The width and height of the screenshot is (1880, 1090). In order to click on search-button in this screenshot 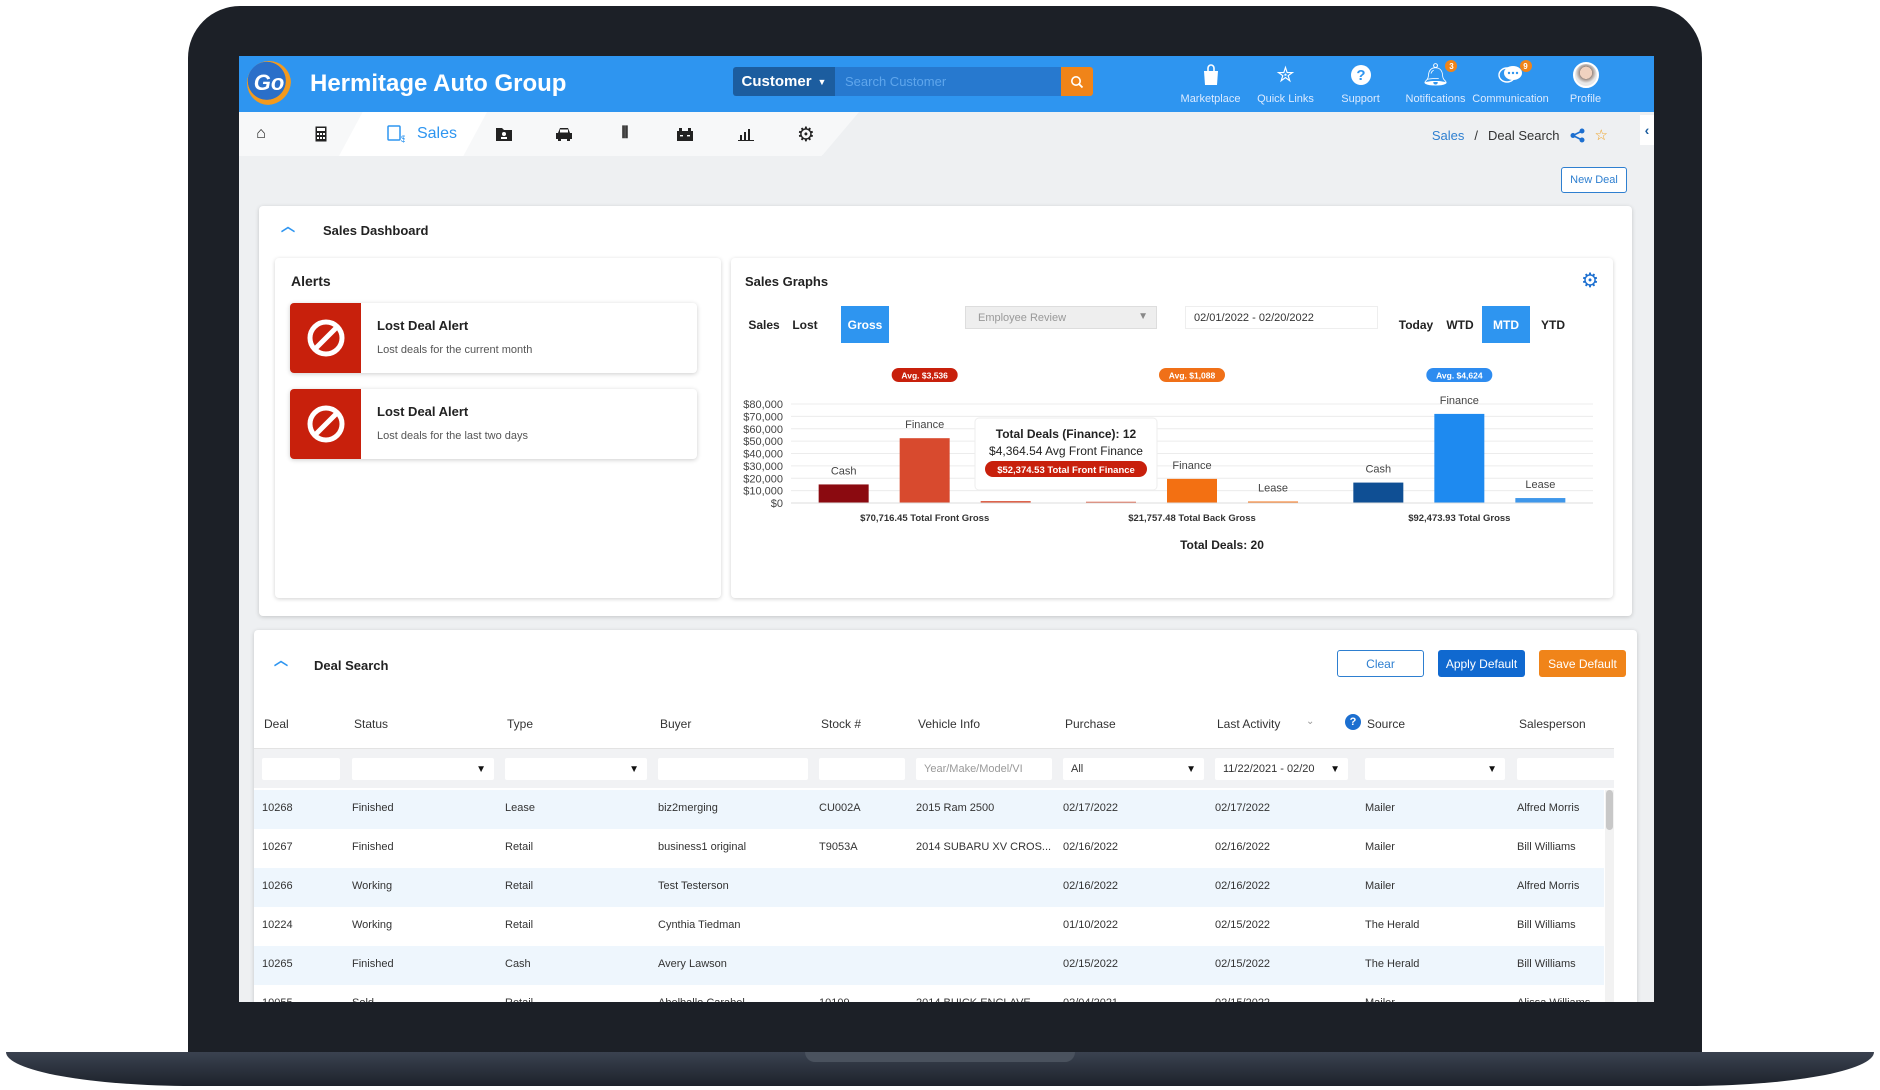, I will do `click(1077, 81)`.